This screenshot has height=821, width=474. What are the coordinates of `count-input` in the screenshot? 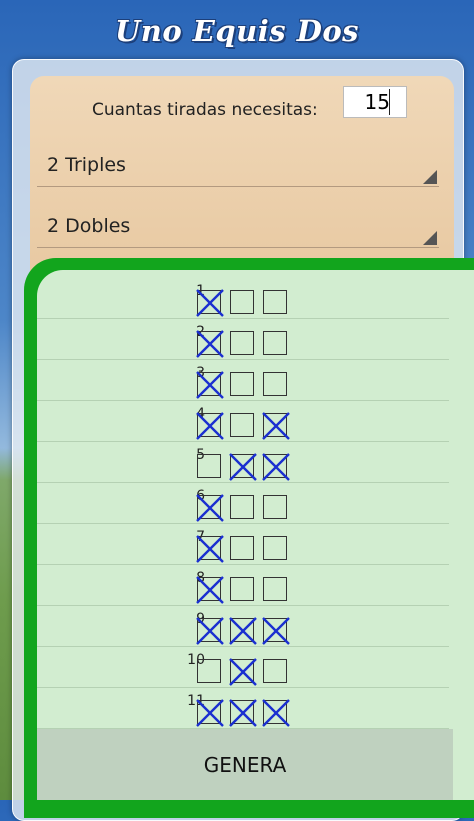 It's located at (375, 102).